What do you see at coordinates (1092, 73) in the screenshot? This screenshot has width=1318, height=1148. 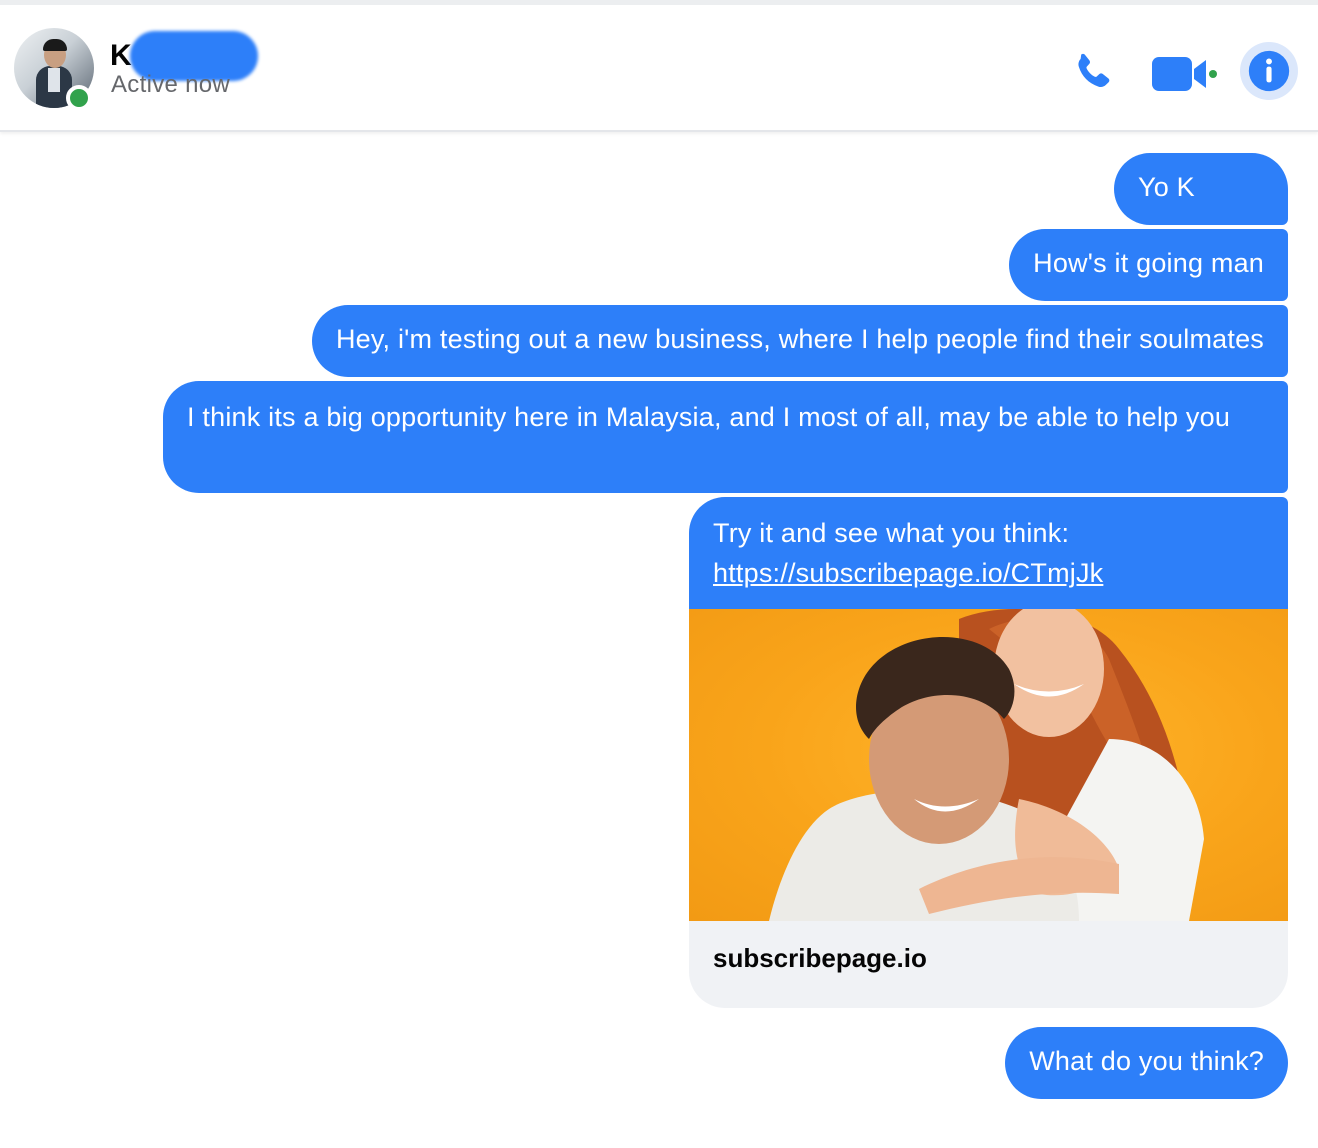 I see `phone-icon` at bounding box center [1092, 73].